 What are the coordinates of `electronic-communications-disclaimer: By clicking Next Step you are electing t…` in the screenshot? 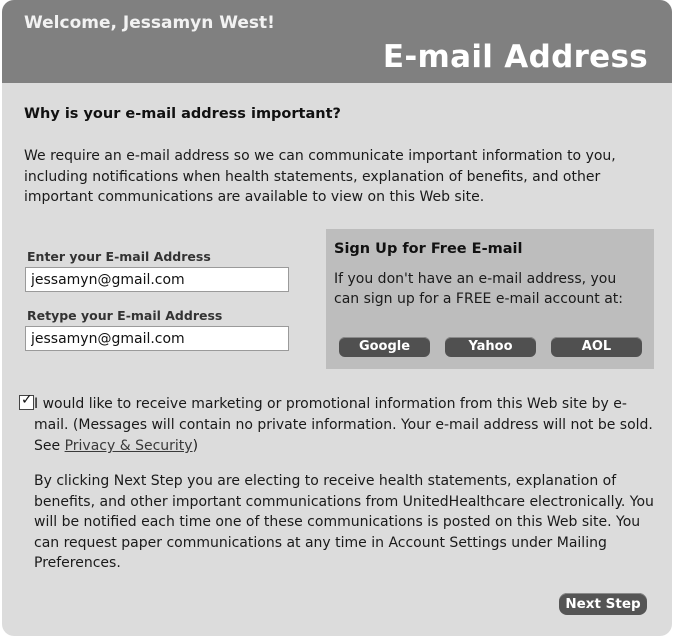 It's located at (344, 522).